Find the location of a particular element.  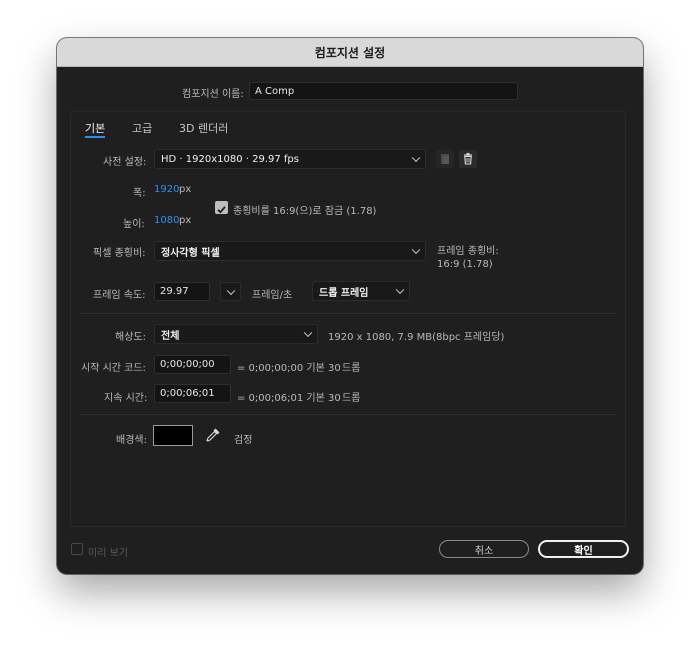

lock-aspect-checkbox is located at coordinates (221, 207).